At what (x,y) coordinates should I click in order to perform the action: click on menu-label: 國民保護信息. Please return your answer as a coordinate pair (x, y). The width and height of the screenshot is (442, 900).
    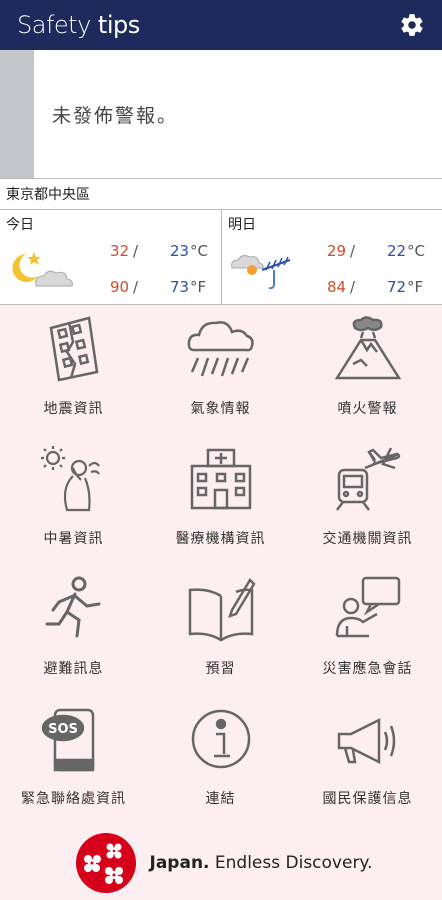
    Looking at the image, I should click on (367, 799).